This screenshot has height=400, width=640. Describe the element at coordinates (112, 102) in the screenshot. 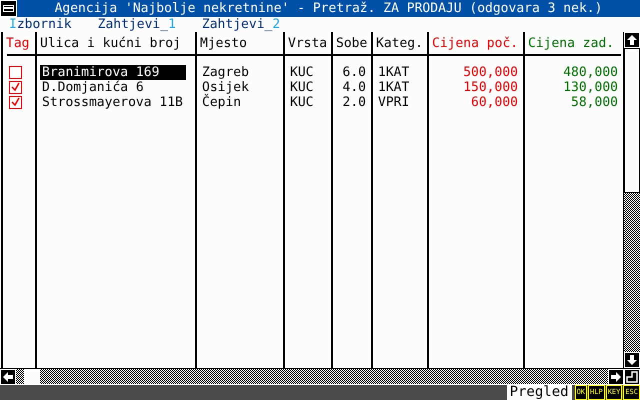

I see `street-cell: Strossmayerova 11B` at that location.